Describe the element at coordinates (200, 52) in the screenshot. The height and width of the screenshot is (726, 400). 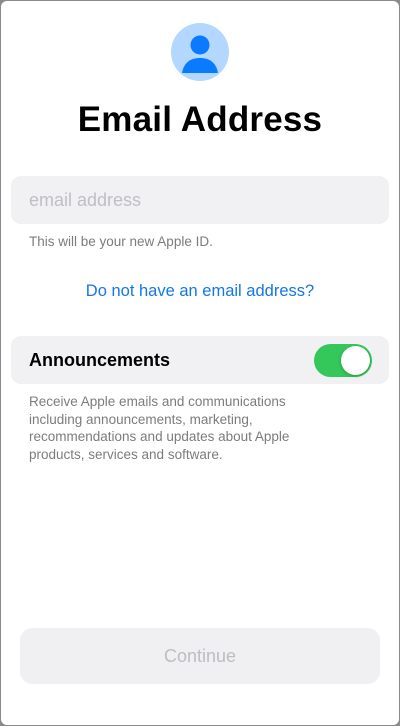
I see `person-icon` at that location.